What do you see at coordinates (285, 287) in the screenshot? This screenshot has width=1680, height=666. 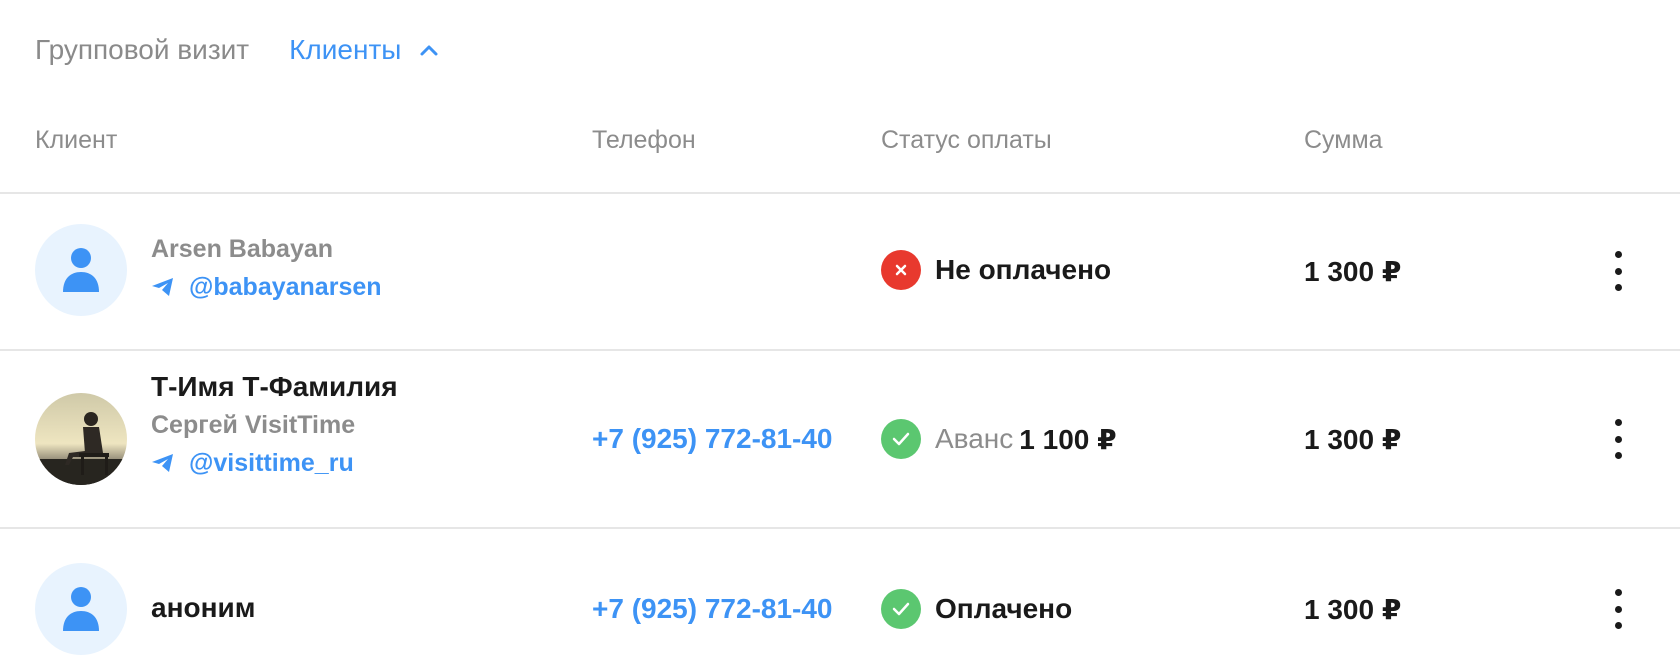 I see `telegram-username: @babayanarsen` at bounding box center [285, 287].